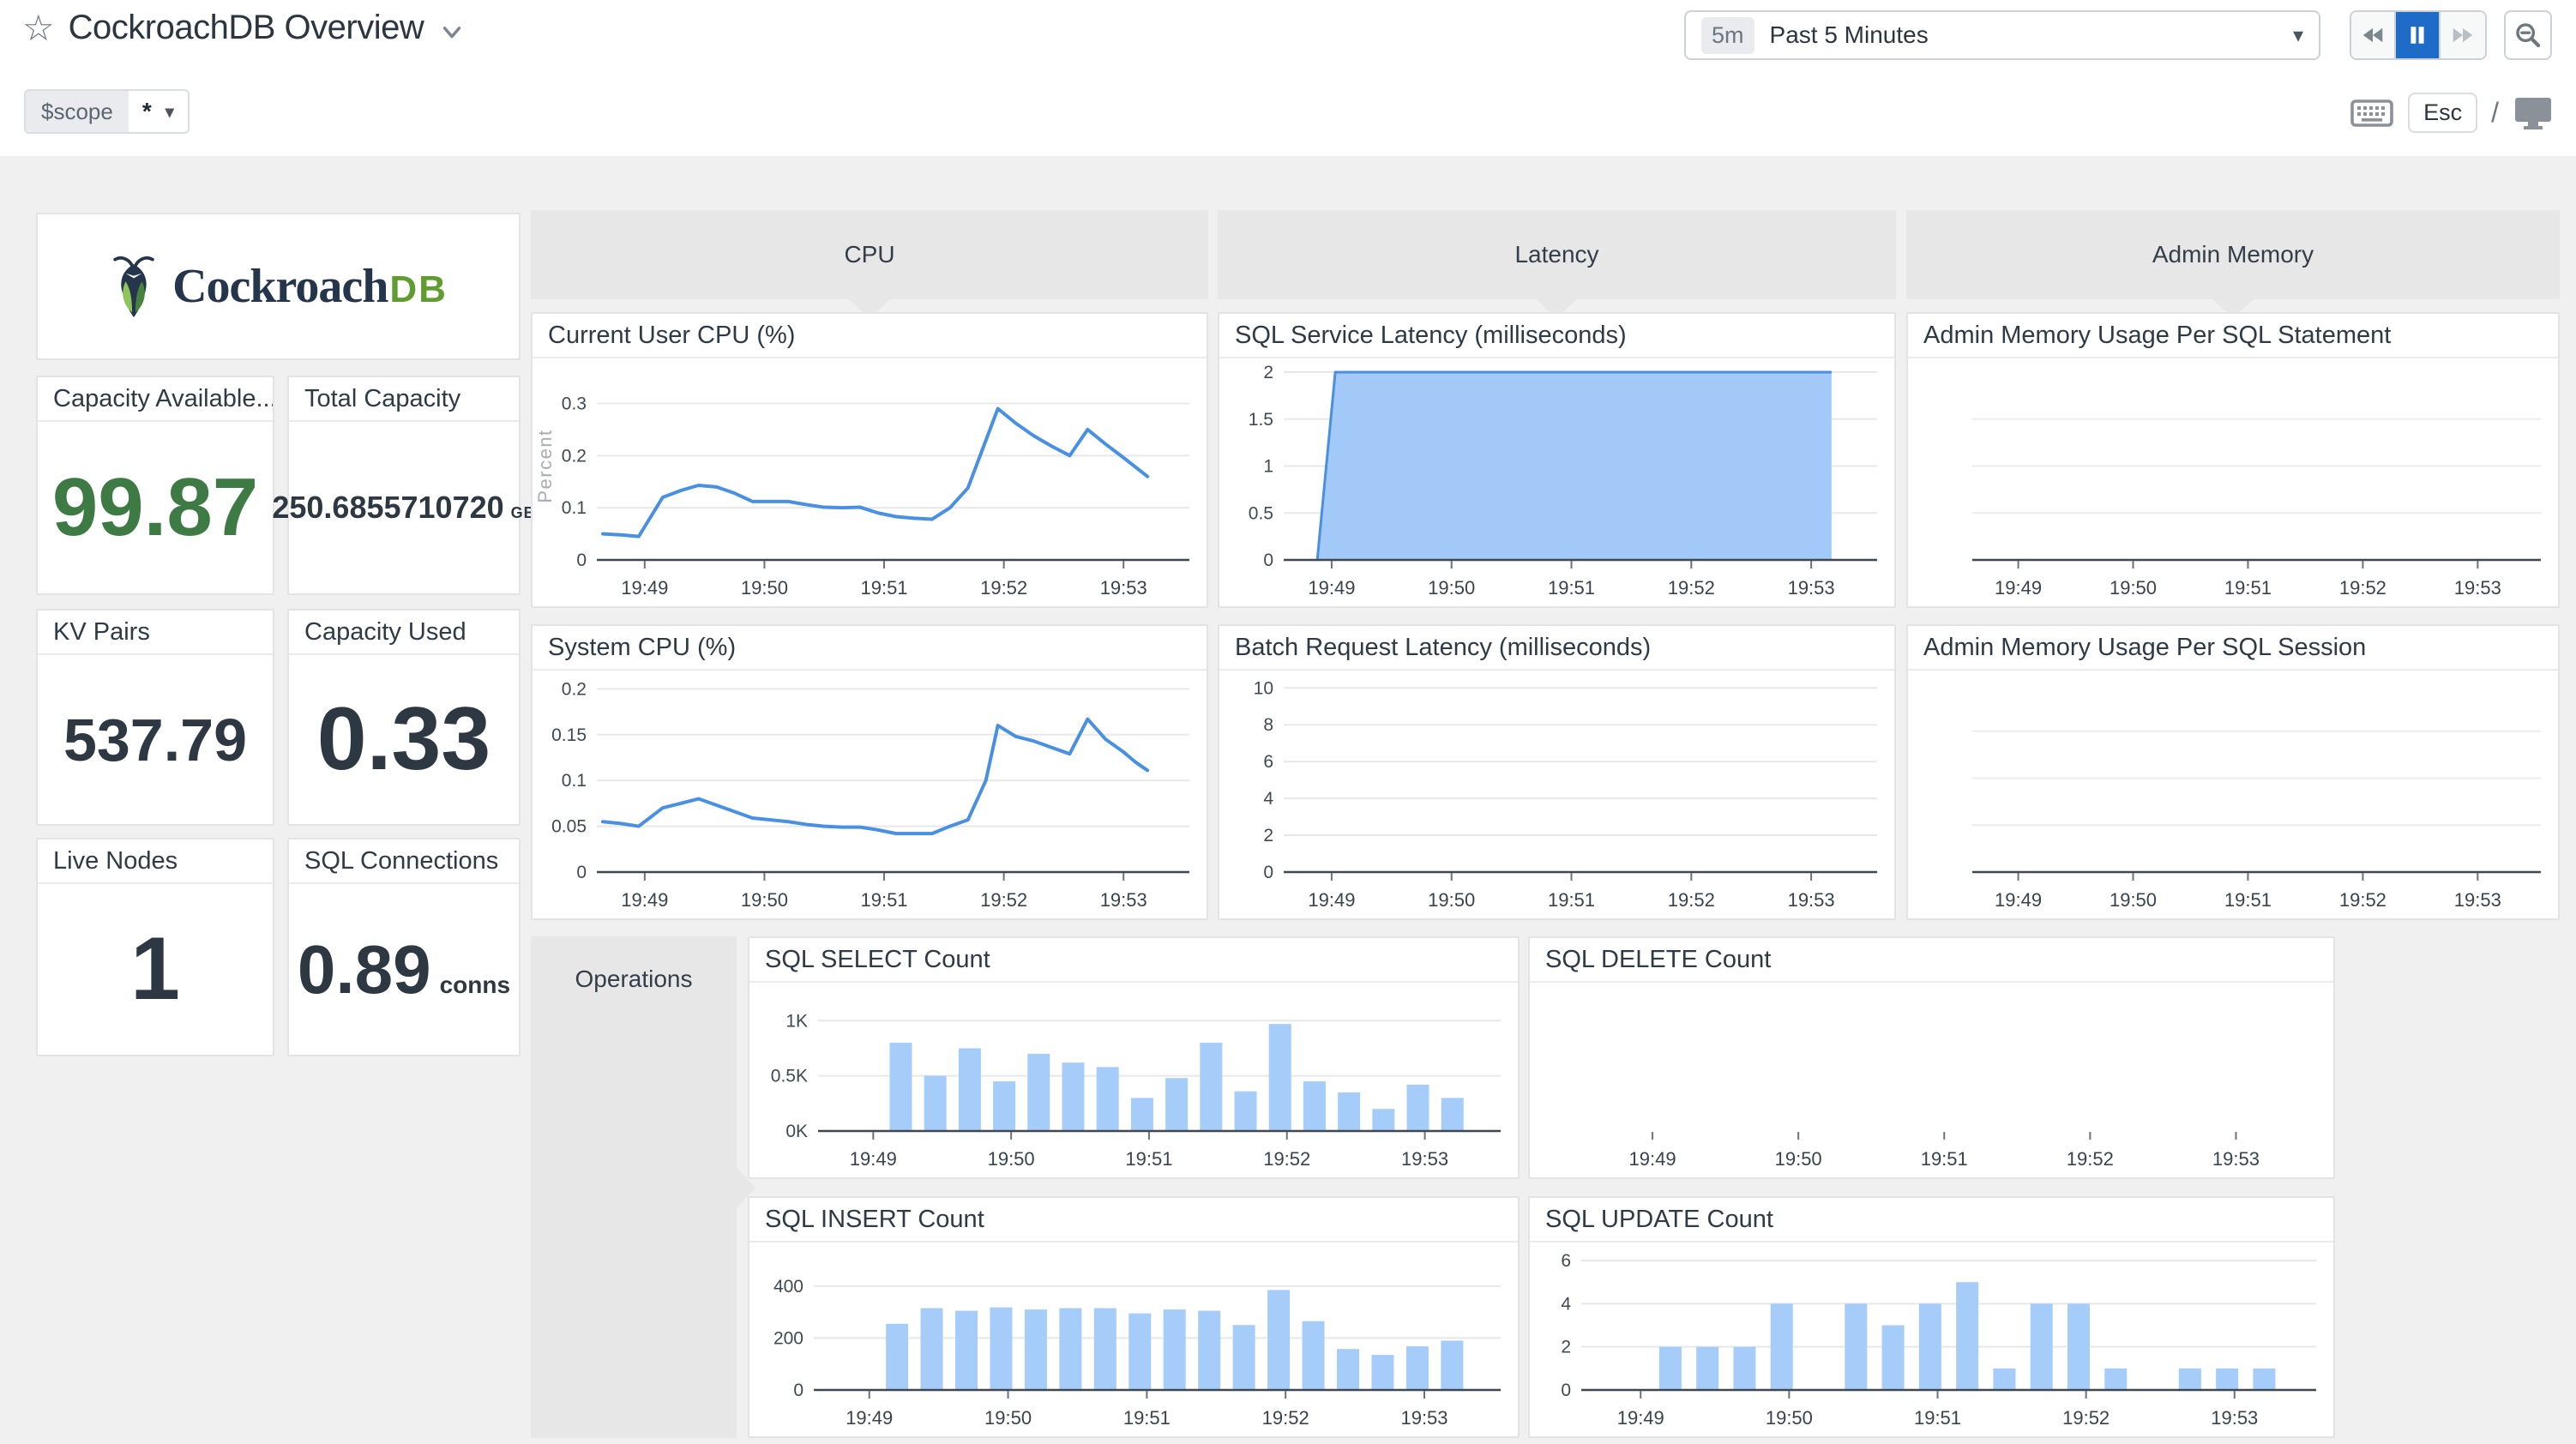 Image resolution: width=2576 pixels, height=1444 pixels. What do you see at coordinates (418, 289) in the screenshot?
I see `logo-suffix: DB` at bounding box center [418, 289].